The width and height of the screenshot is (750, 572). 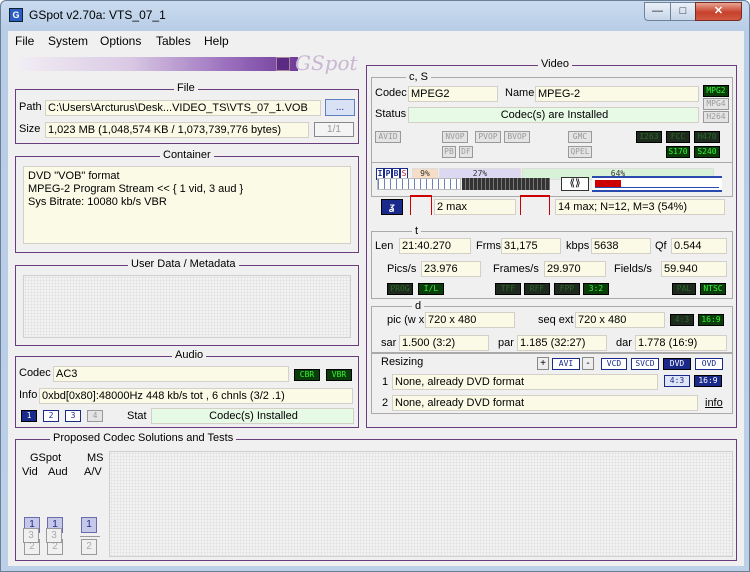 I want to click on gop-length-marker, so click(x=535, y=205).